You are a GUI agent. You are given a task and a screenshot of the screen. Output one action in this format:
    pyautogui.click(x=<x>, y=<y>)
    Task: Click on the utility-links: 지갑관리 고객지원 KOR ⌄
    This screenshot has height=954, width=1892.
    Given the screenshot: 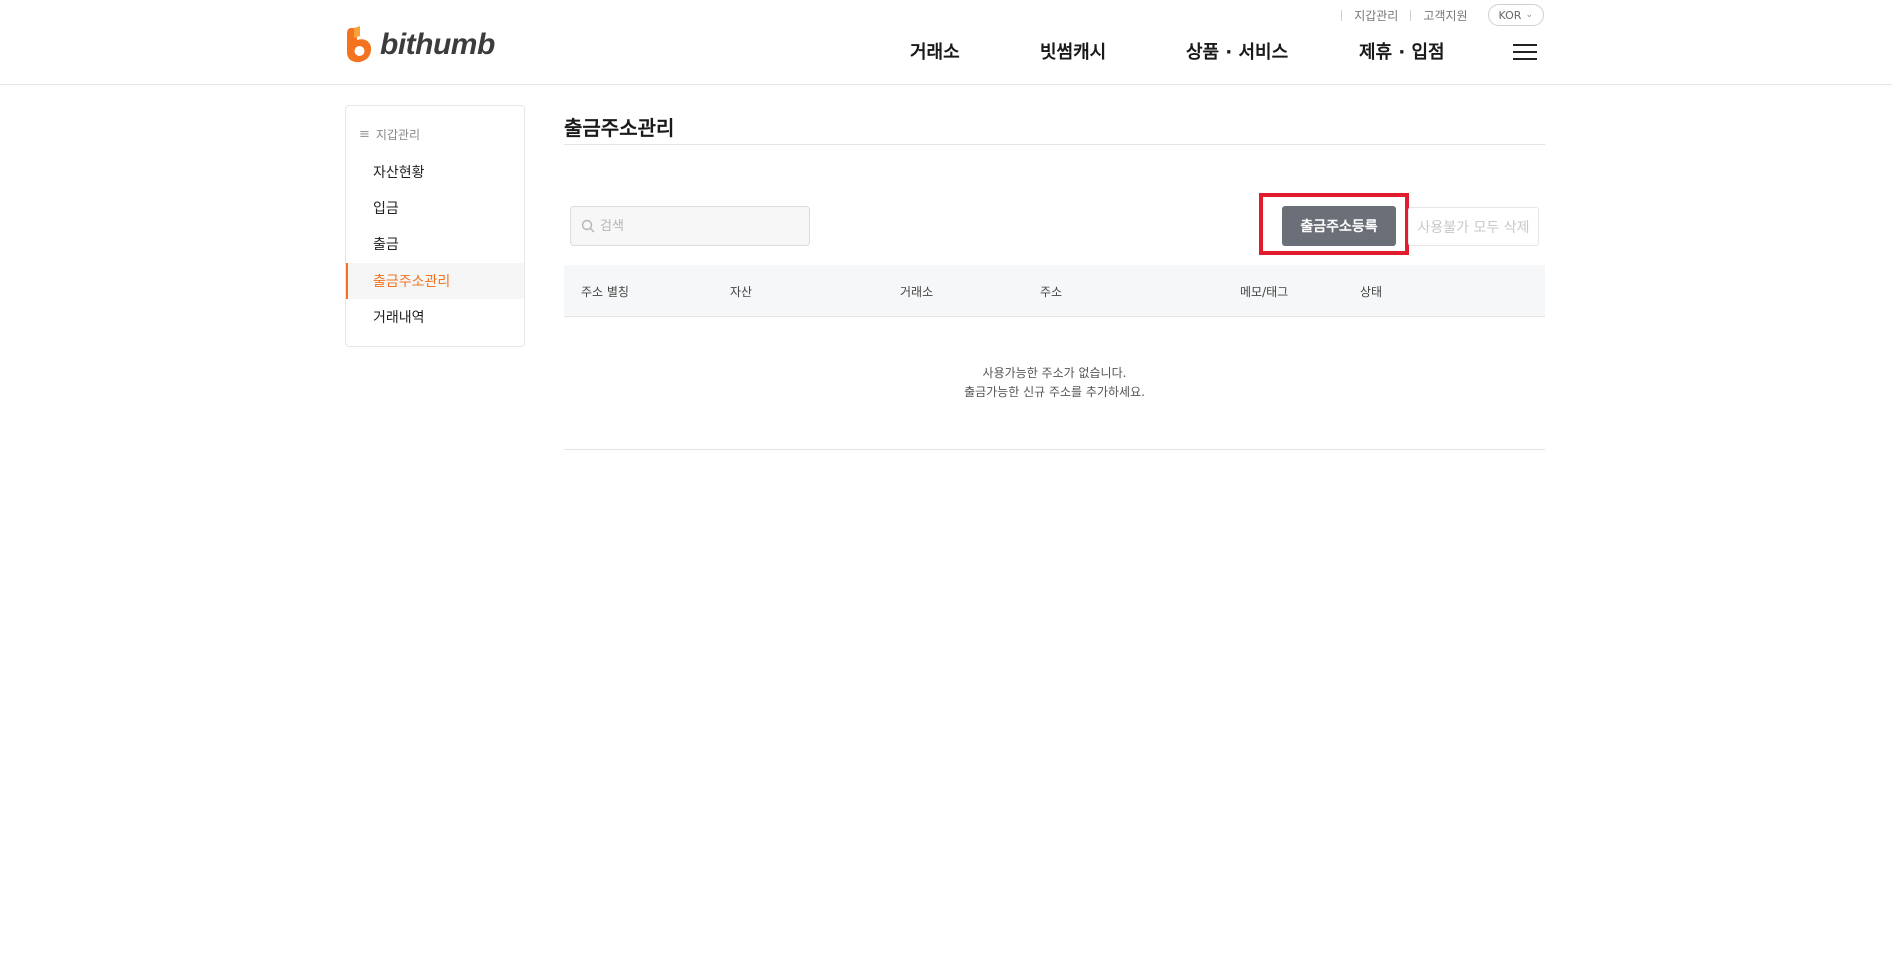 What is the action you would take?
    pyautogui.click(x=1436, y=15)
    